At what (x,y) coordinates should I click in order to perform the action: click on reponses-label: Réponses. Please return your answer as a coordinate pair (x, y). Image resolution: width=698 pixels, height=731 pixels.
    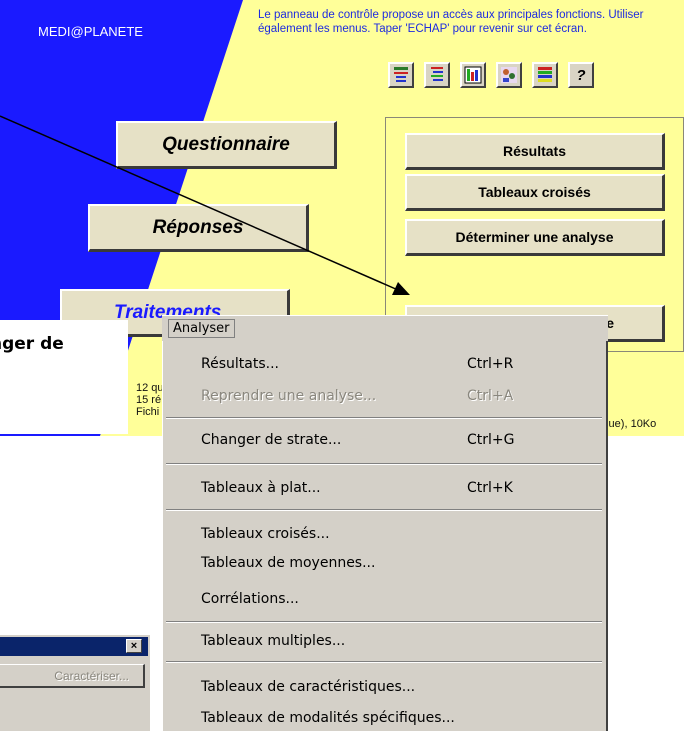
    Looking at the image, I should click on (198, 227).